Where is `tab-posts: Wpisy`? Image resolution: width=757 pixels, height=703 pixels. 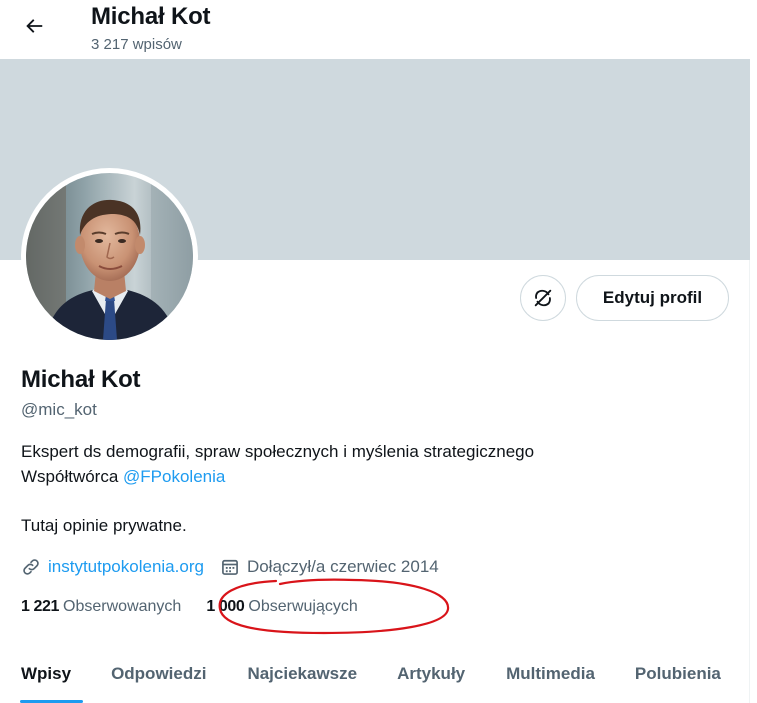
tab-posts: Wpisy is located at coordinates (46, 673).